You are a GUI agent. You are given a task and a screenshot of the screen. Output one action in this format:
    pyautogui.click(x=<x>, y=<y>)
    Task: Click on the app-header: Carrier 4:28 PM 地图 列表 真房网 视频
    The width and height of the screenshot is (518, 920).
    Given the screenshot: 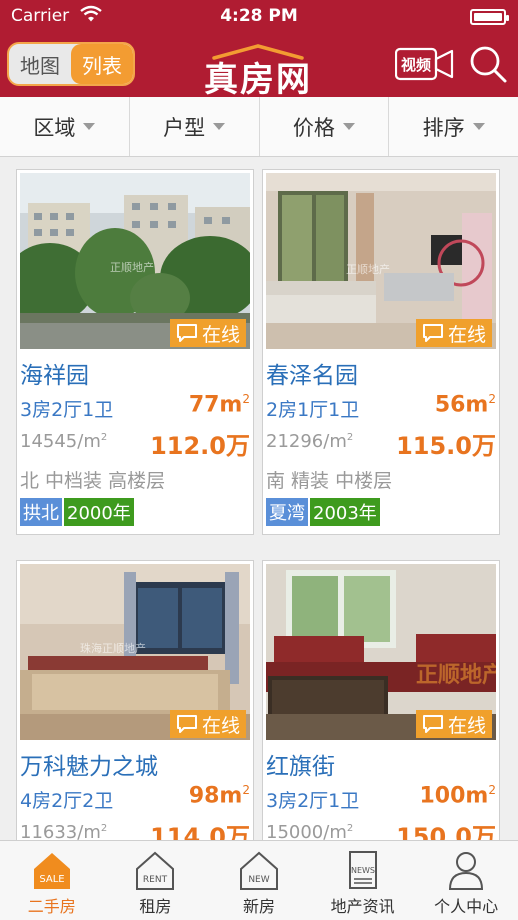 What is the action you would take?
    pyautogui.click(x=259, y=50)
    